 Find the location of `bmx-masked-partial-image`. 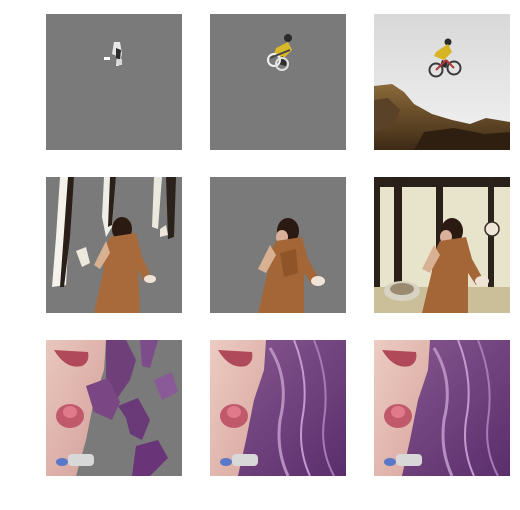

bmx-masked-partial-image is located at coordinates (114, 82).